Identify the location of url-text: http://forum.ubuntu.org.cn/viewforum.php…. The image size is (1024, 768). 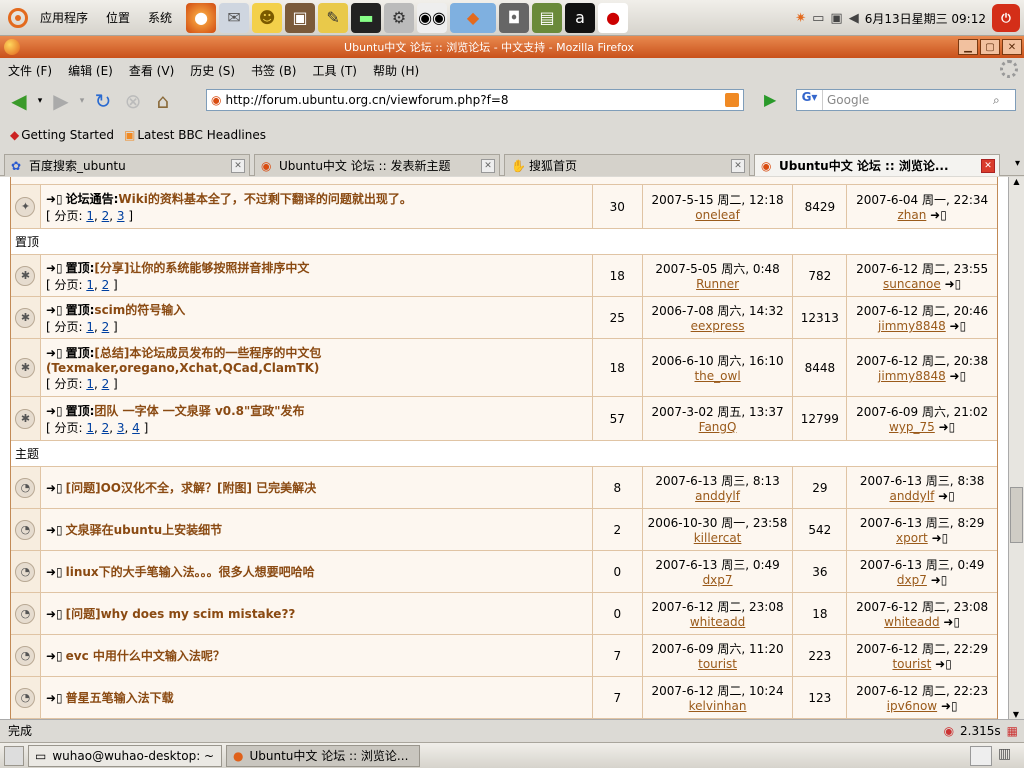
(475, 100).